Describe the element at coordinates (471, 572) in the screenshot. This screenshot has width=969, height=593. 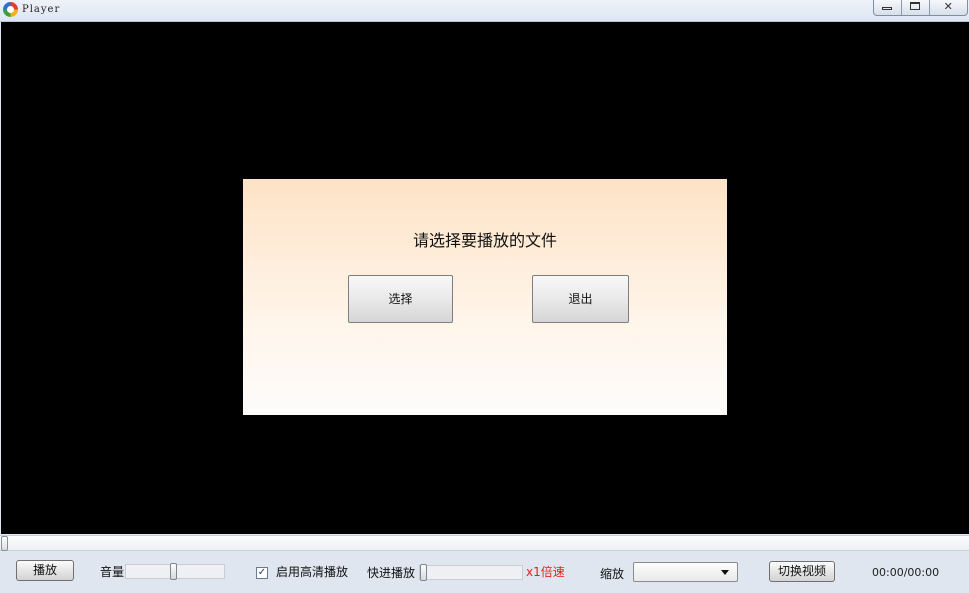
I see `fast-forward-slider` at that location.